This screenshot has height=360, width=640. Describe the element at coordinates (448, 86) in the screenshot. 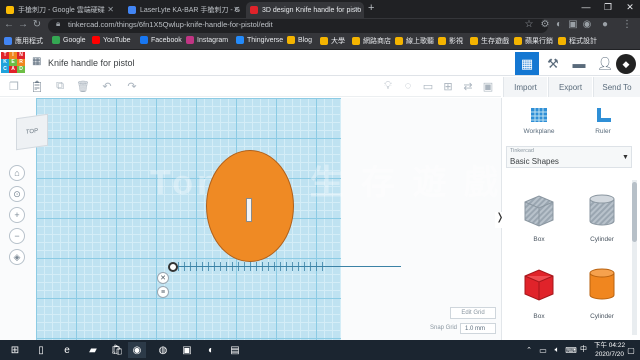

I see `align-icon: ⊞` at that location.